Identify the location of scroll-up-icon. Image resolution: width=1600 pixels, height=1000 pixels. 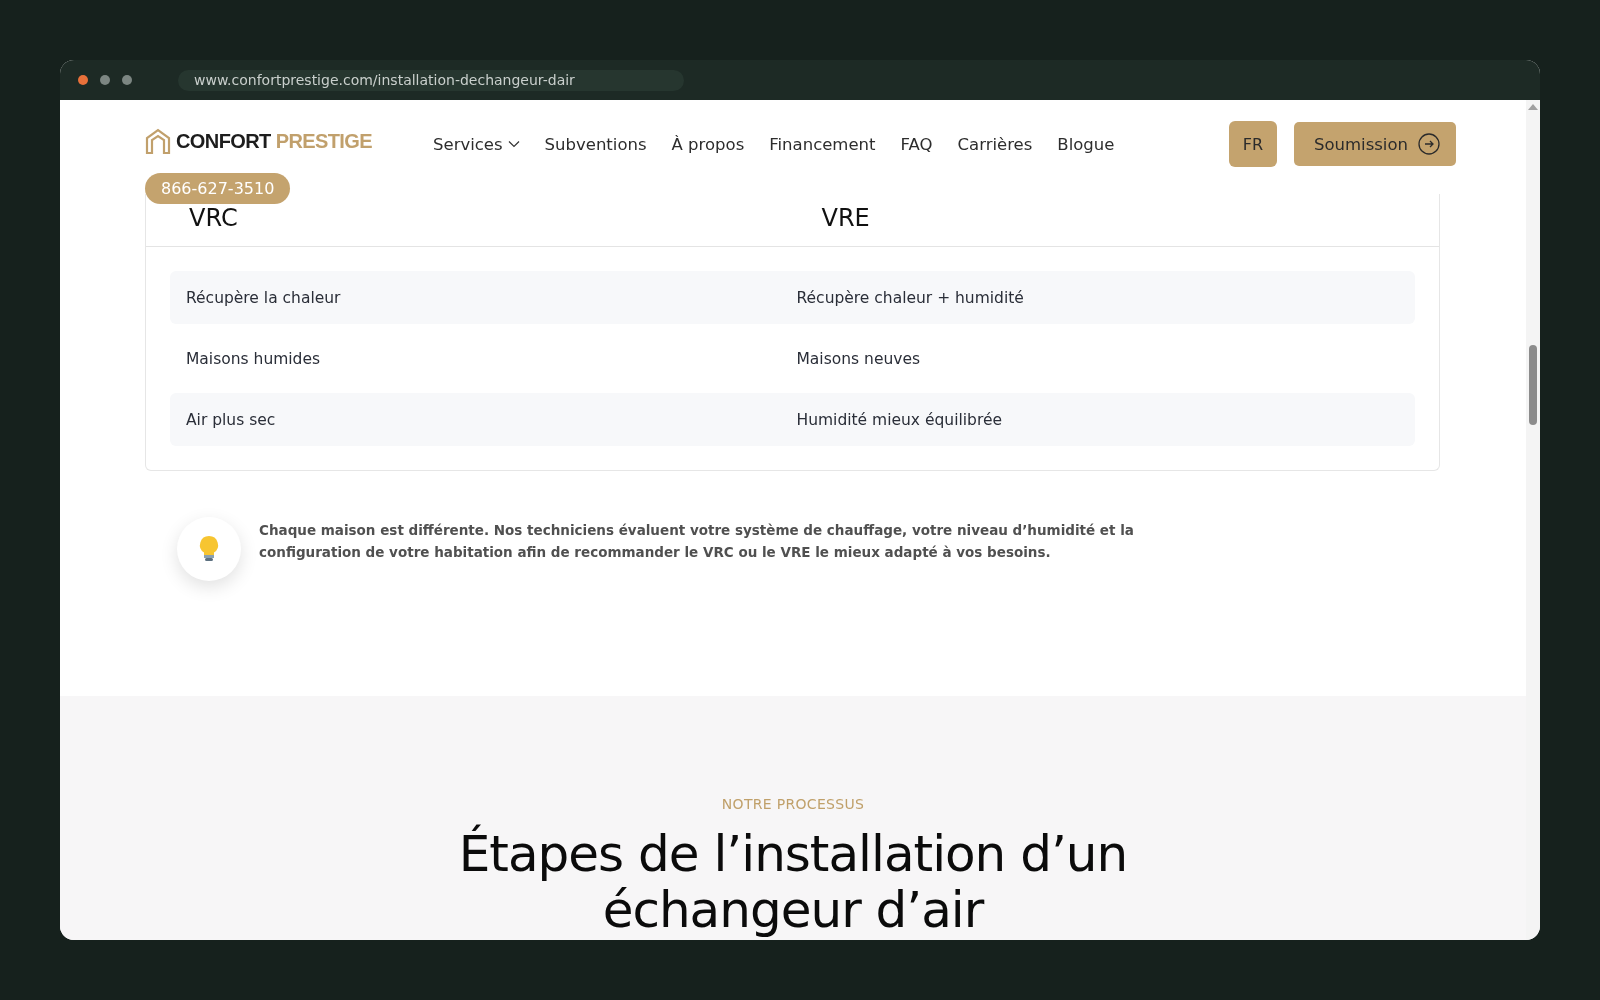
(1533, 107).